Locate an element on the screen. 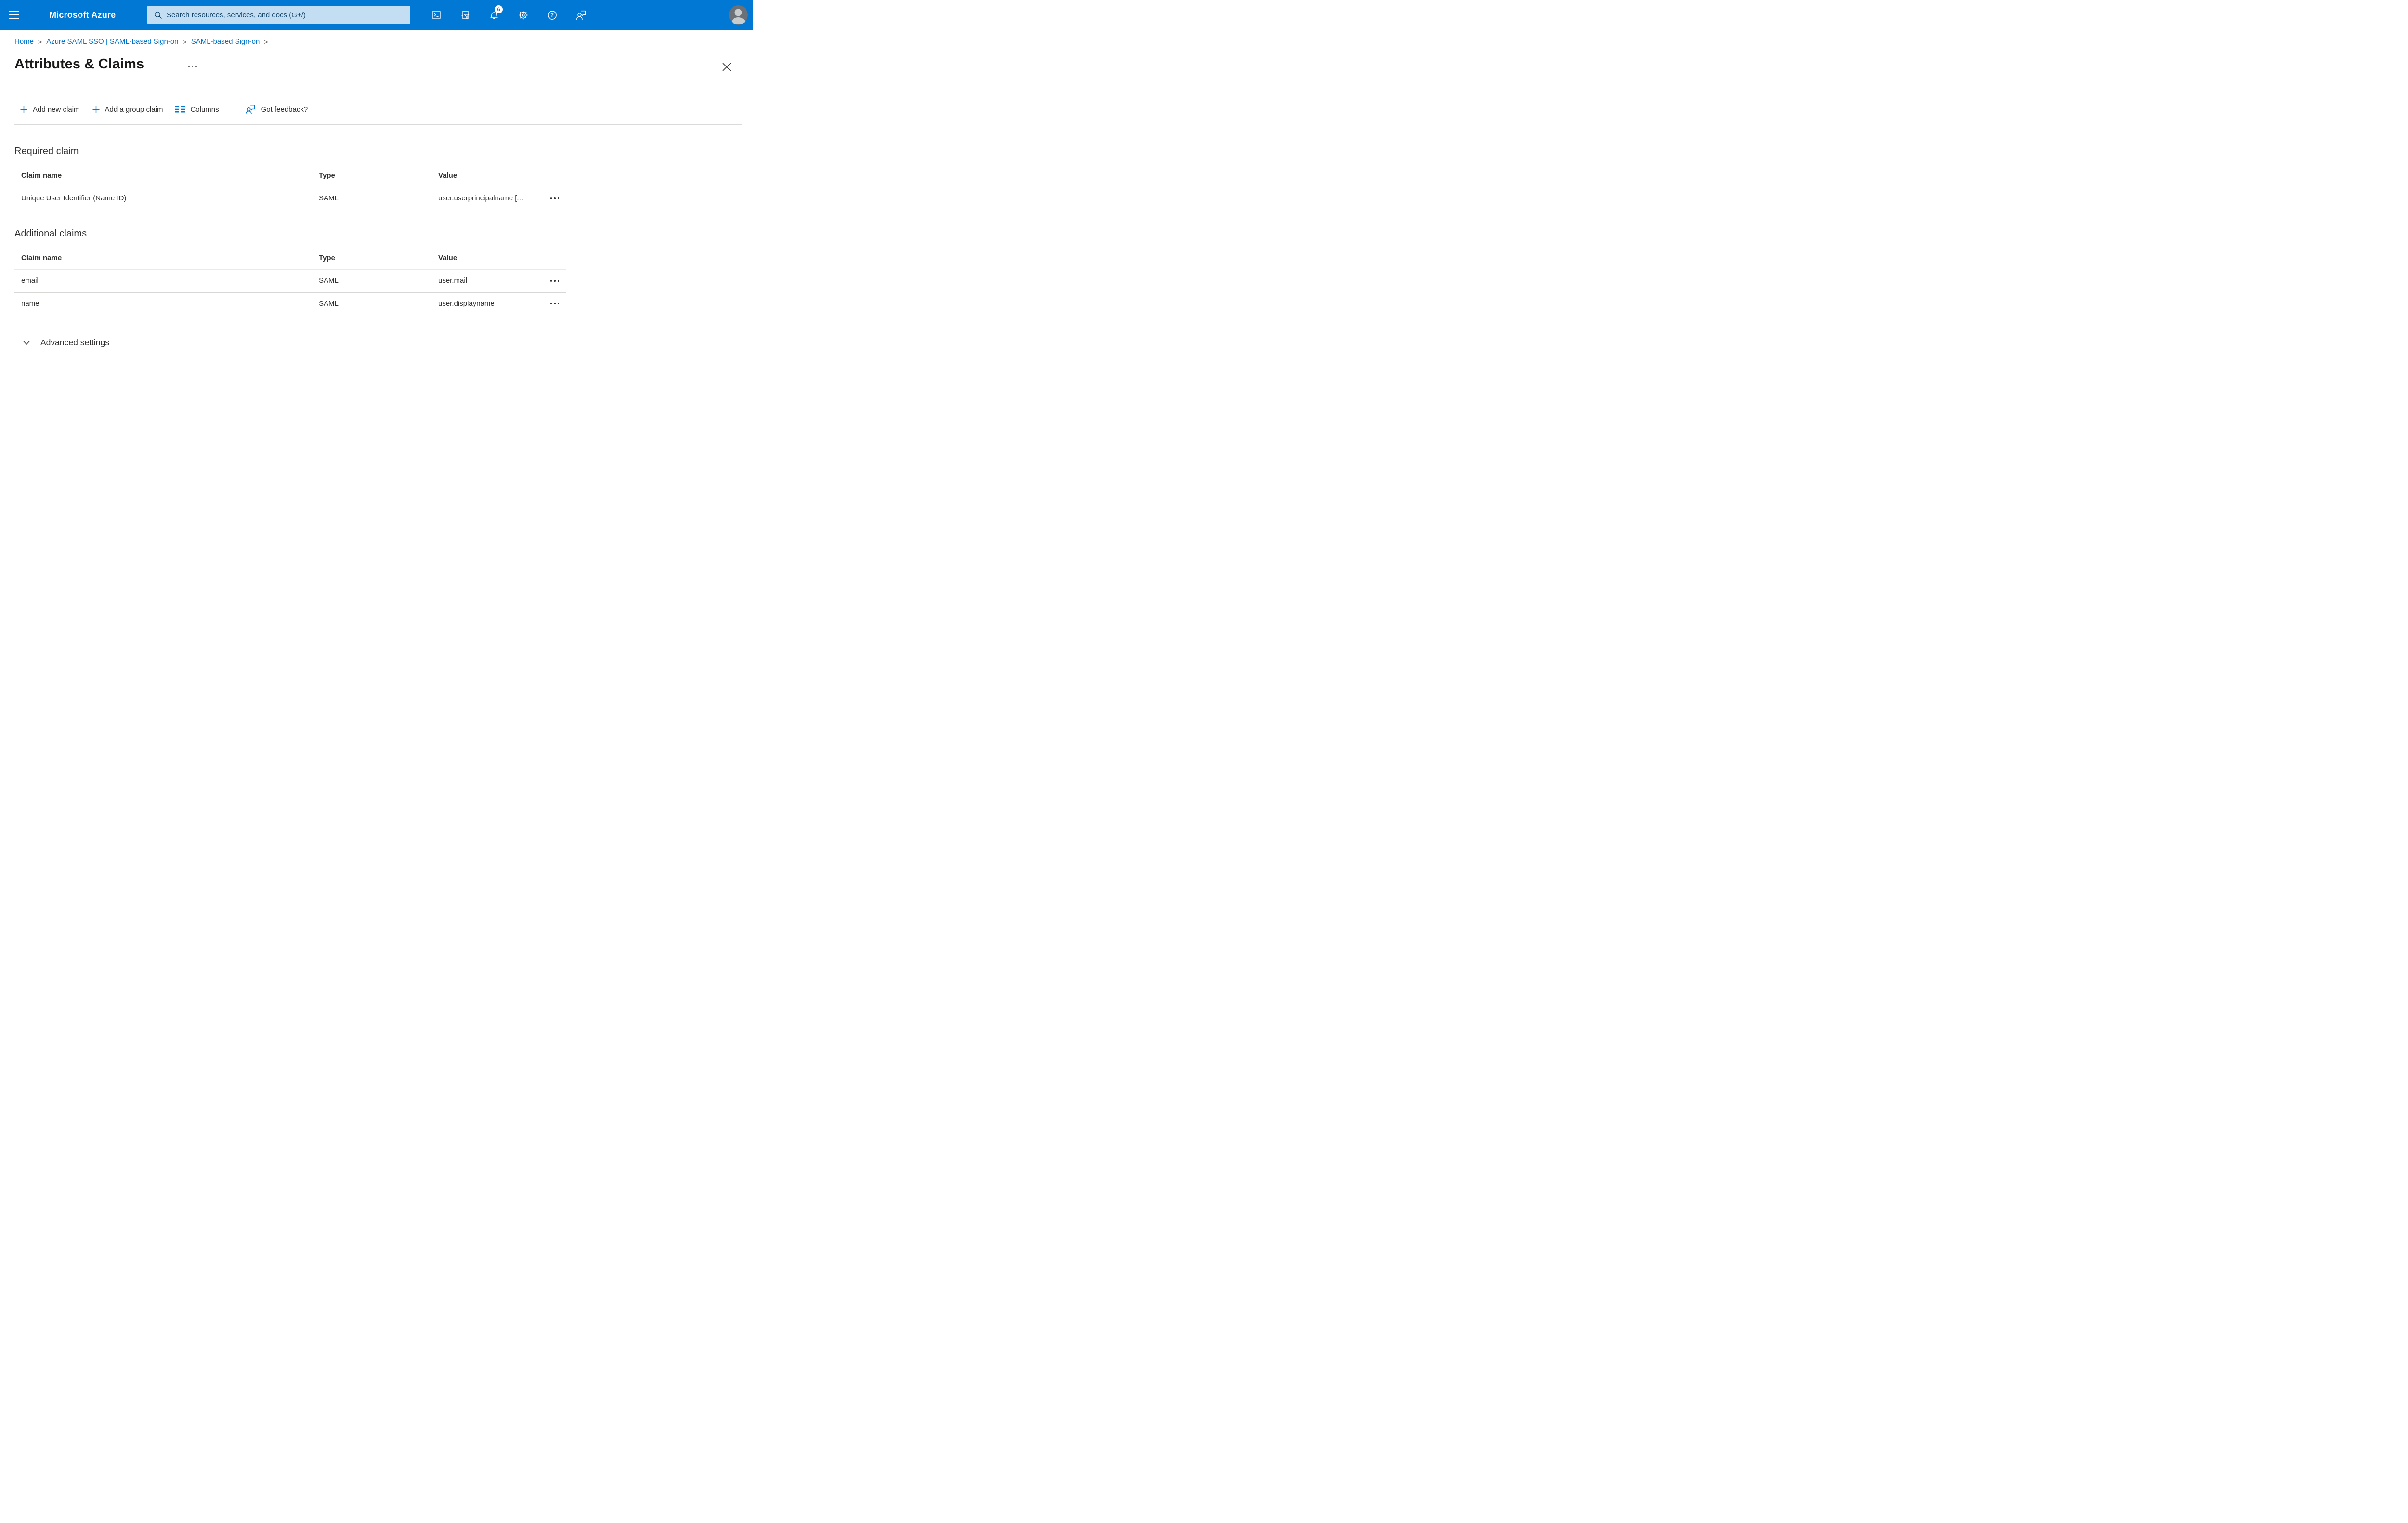 This screenshot has width=2408, height=1523. breadcrumb-saml-signon: SAML-based Sign-on is located at coordinates (225, 42).